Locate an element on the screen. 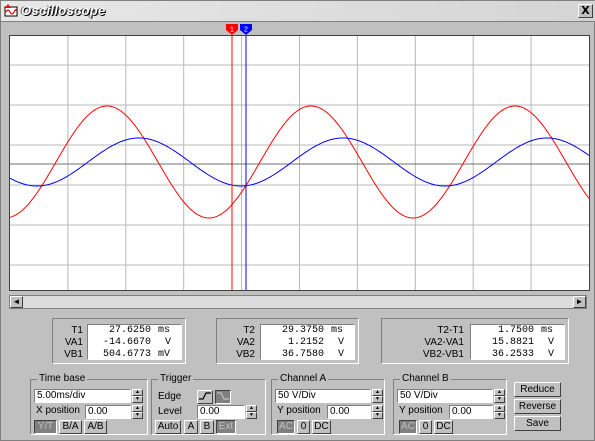  channel-a-ypos-spinner: ▲ ▼ is located at coordinates (377, 412).